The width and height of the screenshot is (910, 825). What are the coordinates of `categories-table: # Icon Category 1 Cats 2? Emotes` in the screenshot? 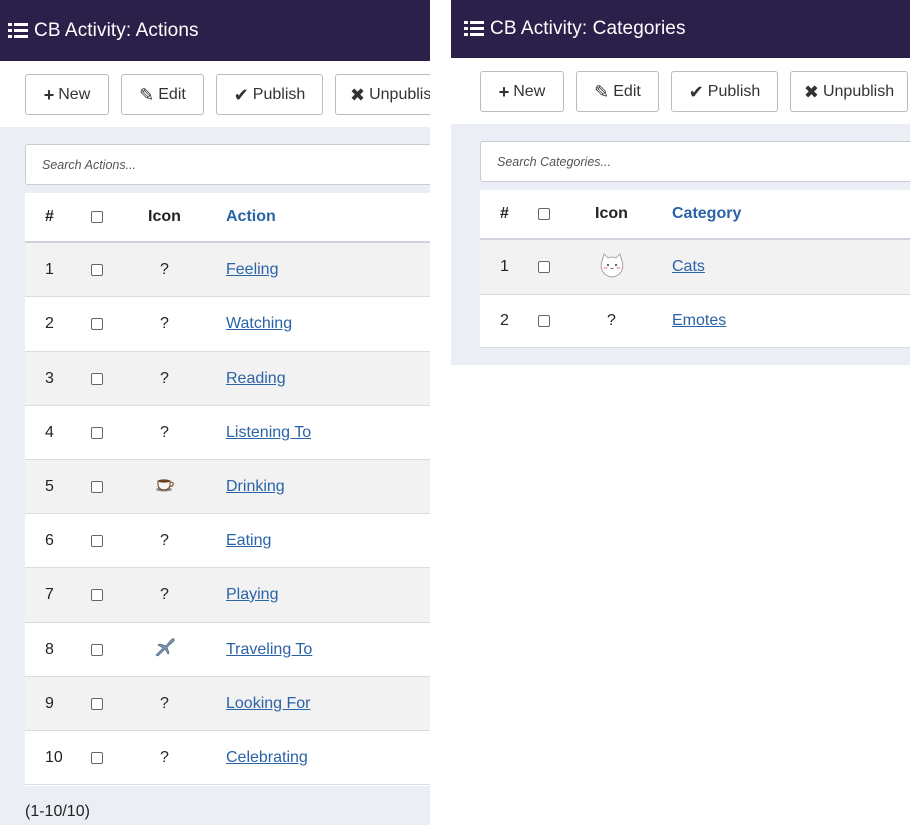 It's located at (695, 269).